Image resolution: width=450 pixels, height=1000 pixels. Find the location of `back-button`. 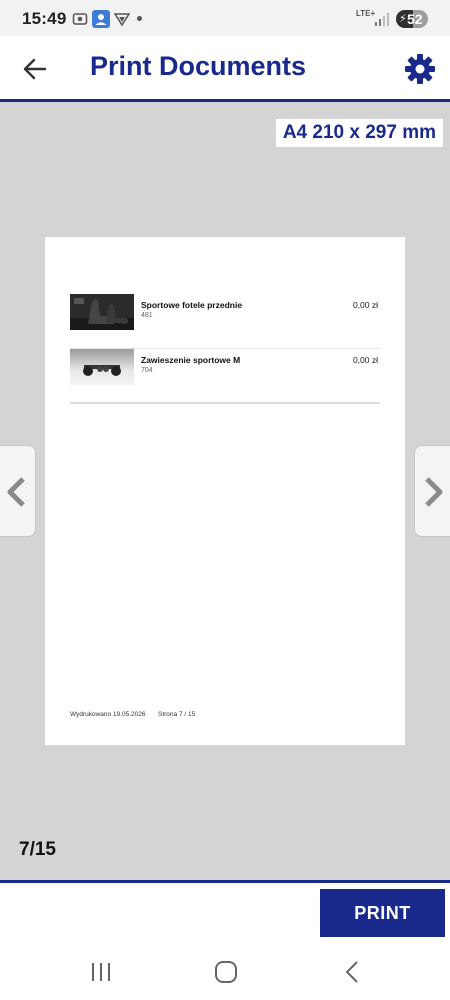

back-button is located at coordinates (35, 69).